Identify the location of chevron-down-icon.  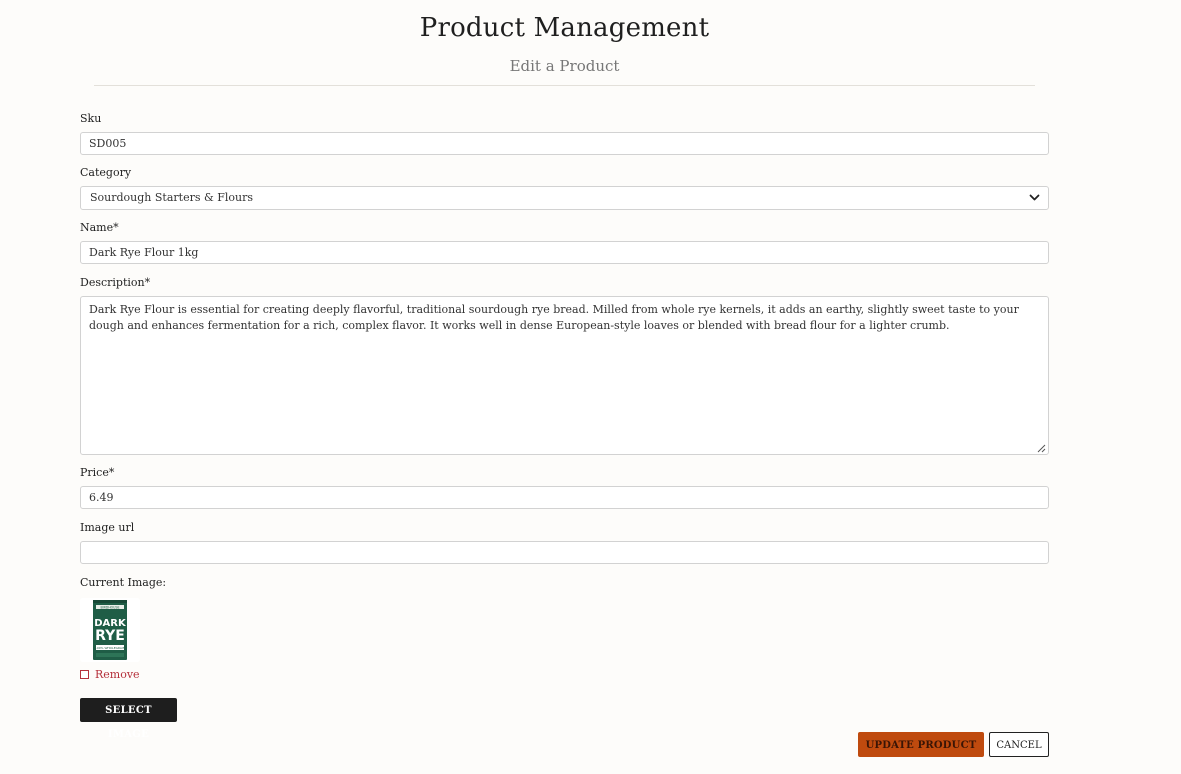
(1034, 202).